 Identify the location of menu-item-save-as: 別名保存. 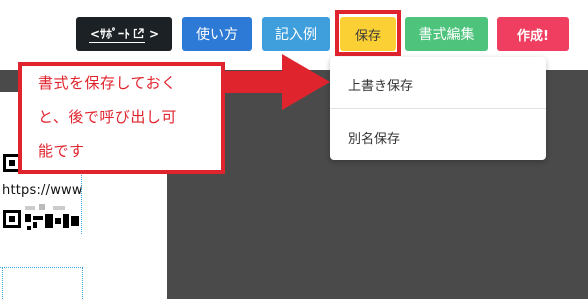
(374, 137).